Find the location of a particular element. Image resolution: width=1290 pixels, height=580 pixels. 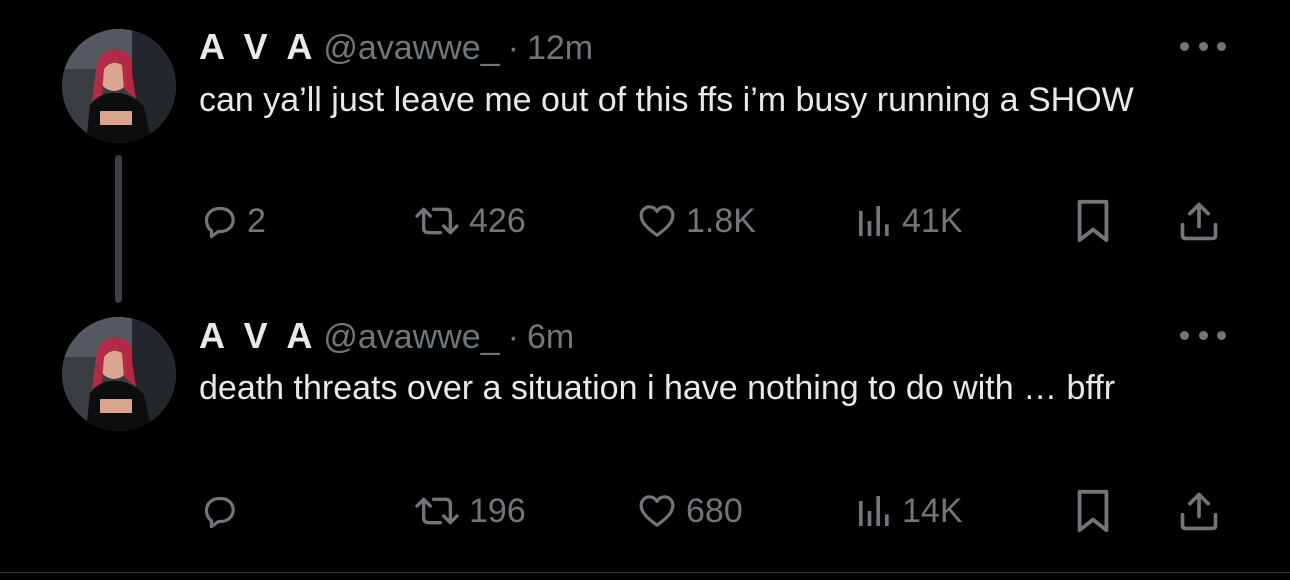

reply-button: 2 is located at coordinates (232, 221).